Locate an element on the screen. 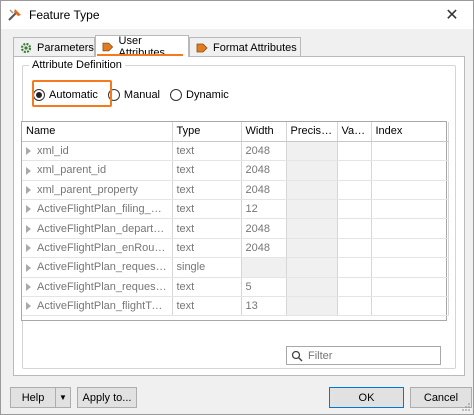 The image size is (474, 415). filter-field is located at coordinates (363, 355).